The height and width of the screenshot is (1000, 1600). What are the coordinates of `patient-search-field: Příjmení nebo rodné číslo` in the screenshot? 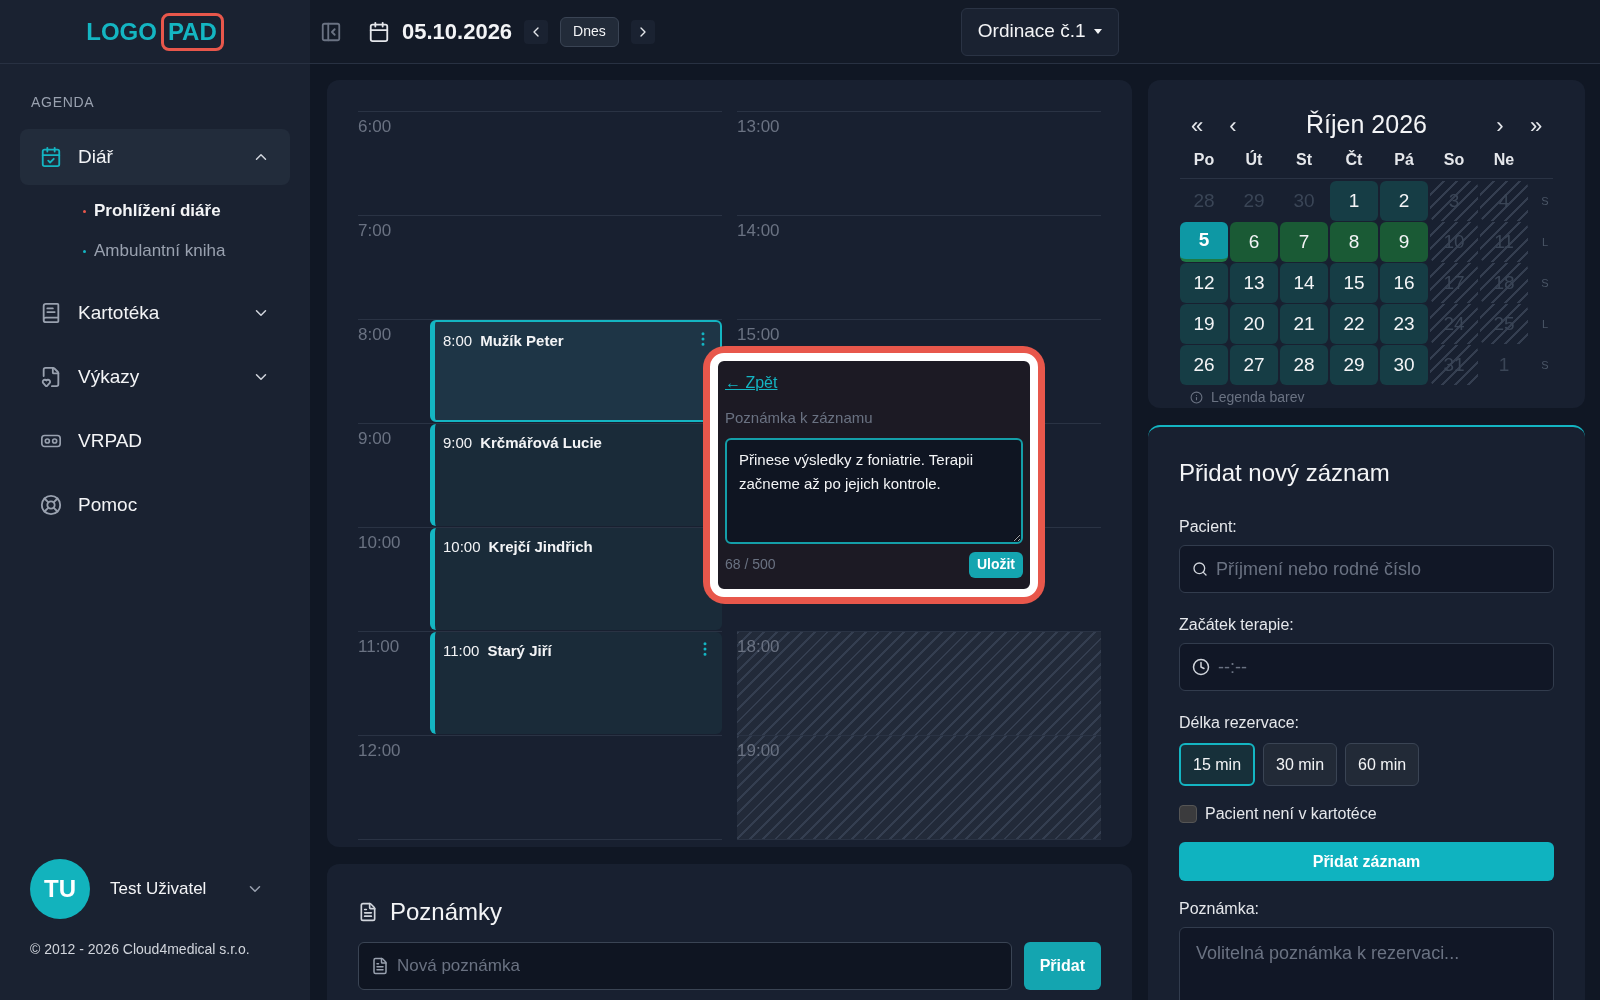 It's located at (1366, 569).